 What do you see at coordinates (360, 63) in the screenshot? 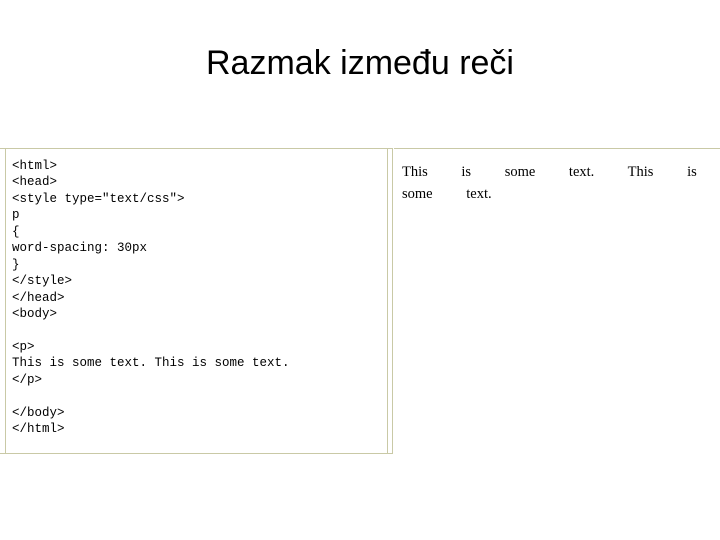
I see `page-title: Razmak između reči` at bounding box center [360, 63].